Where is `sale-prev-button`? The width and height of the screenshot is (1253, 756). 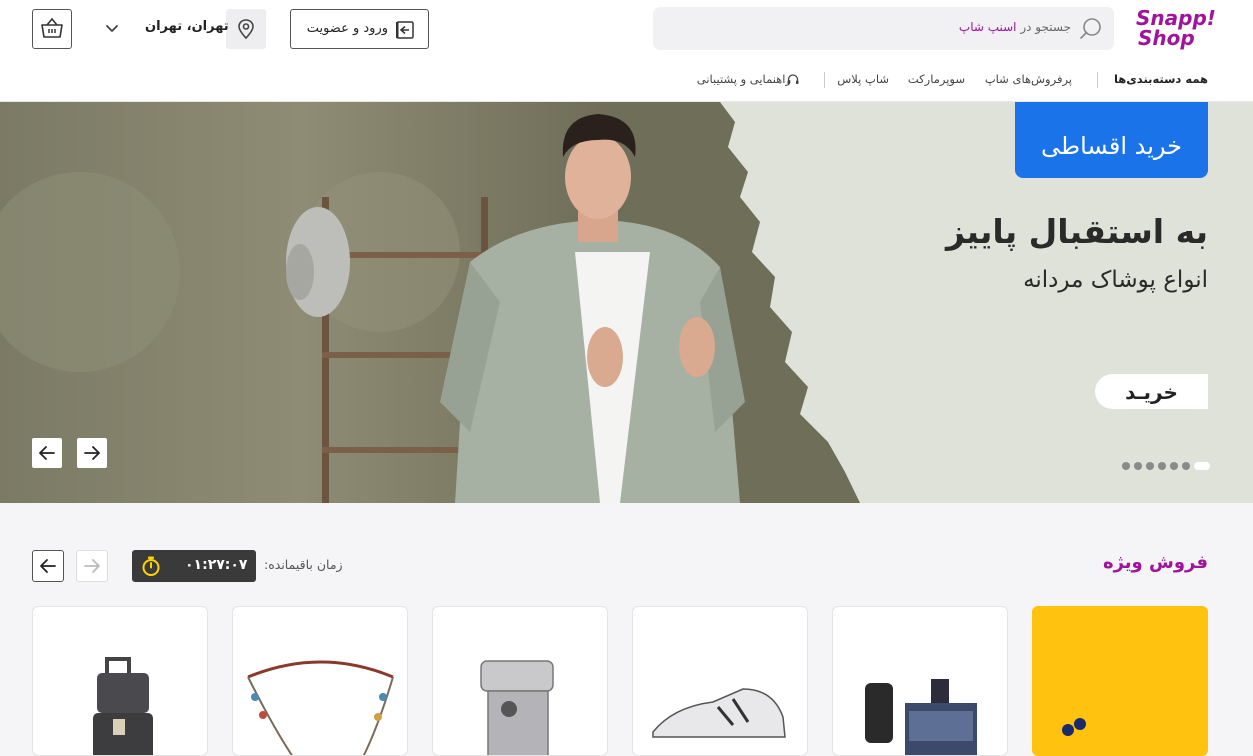 sale-prev-button is located at coordinates (48, 566).